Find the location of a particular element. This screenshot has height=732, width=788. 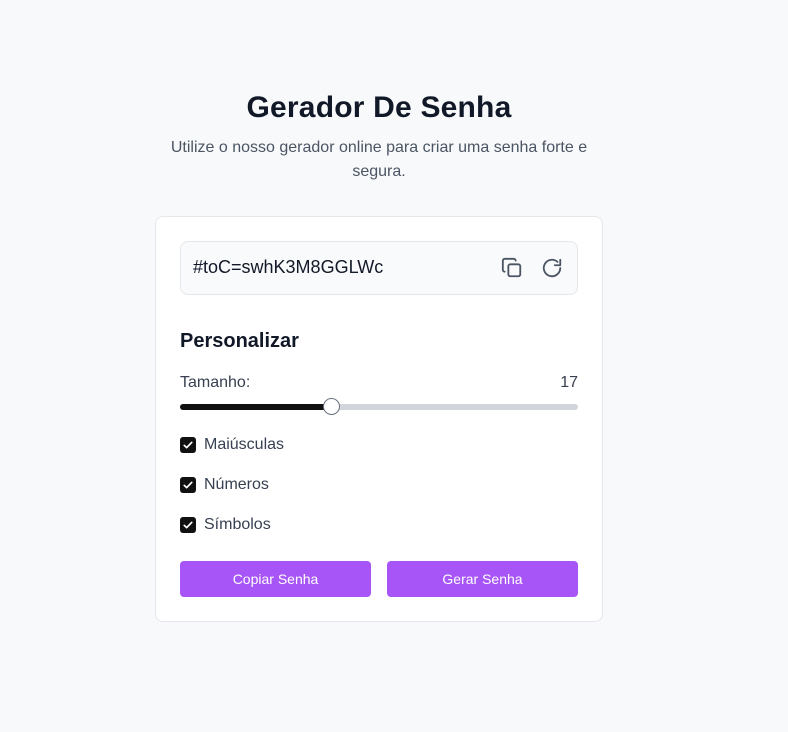

length-slider is located at coordinates (379, 407).